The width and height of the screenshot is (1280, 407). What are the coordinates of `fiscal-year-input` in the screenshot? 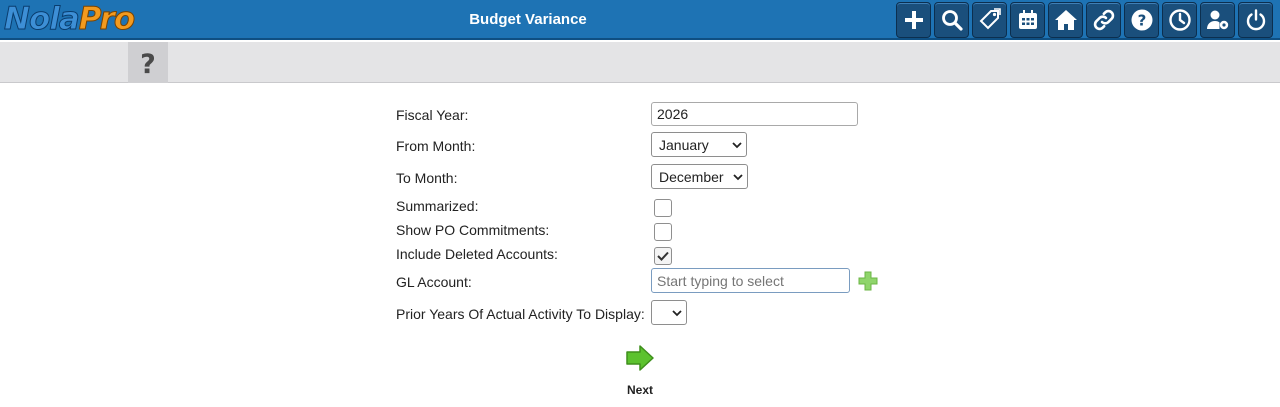 It's located at (754, 114).